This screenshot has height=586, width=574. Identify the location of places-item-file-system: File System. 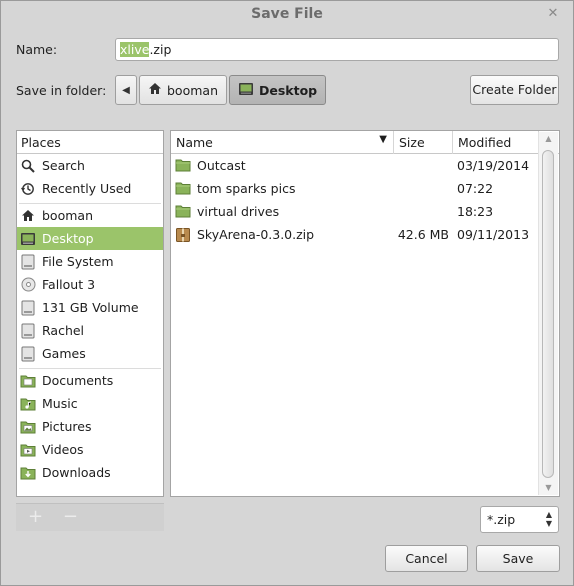
(90, 261).